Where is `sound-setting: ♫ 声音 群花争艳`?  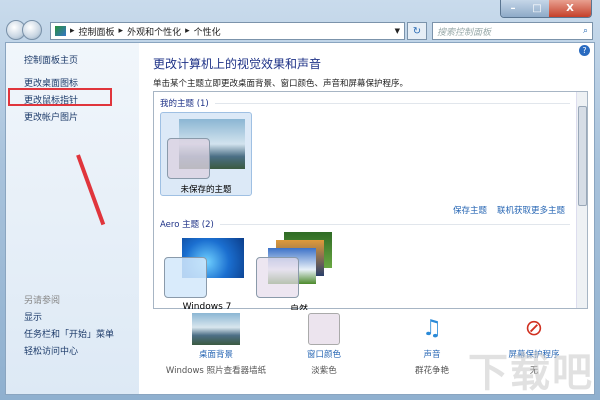 sound-setting: ♫ 声音 群花争艳 is located at coordinates (432, 344).